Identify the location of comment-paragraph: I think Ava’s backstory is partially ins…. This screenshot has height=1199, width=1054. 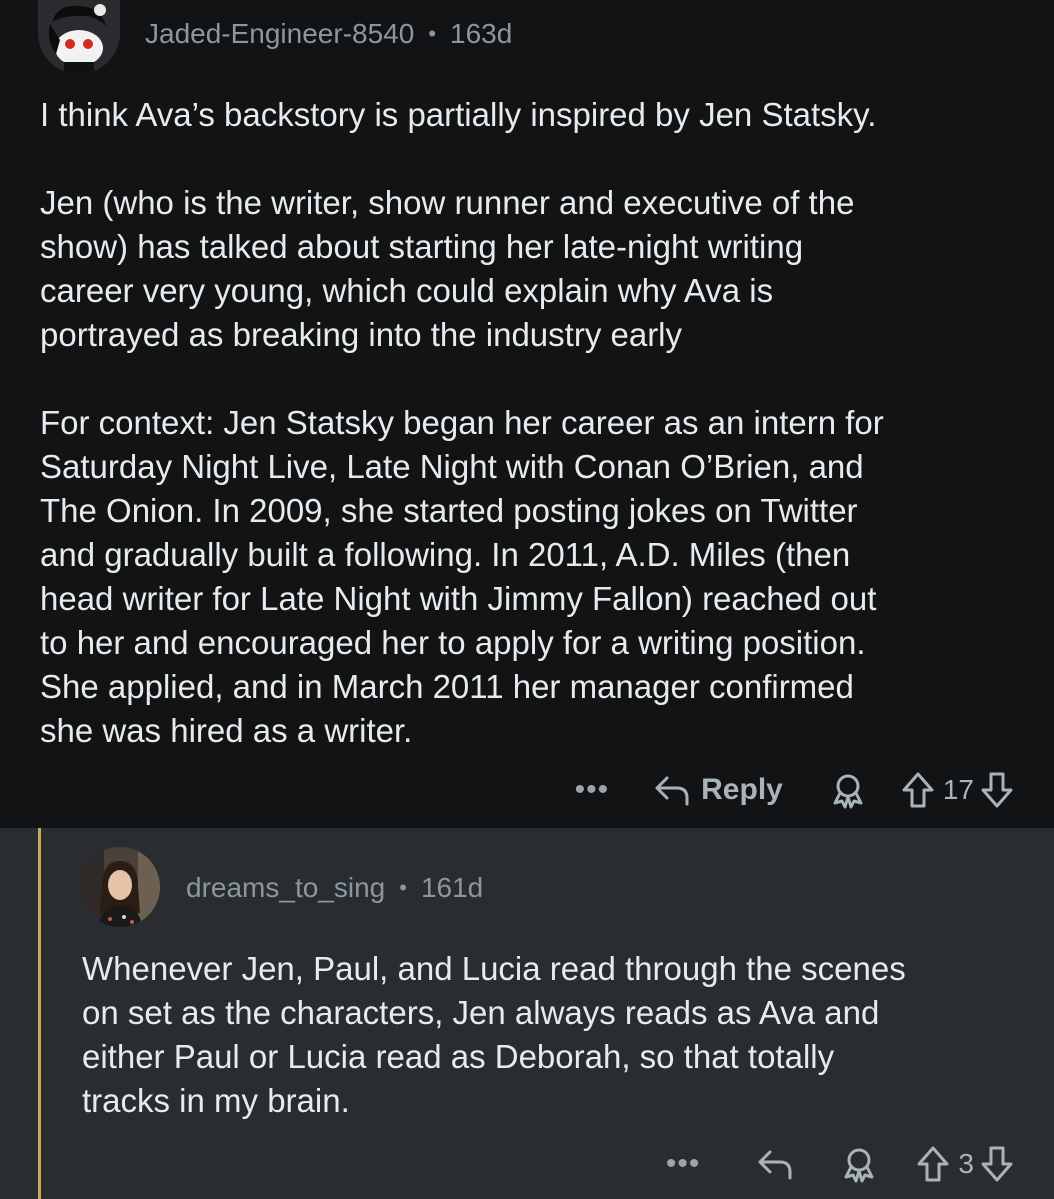
(458, 114).